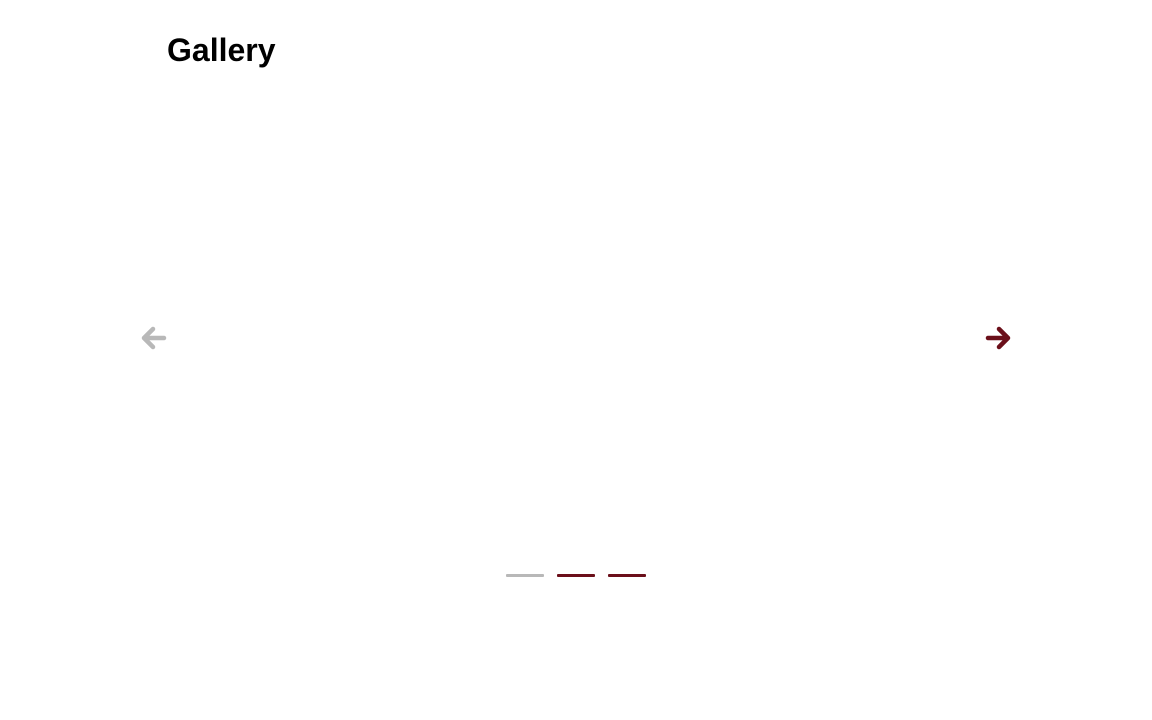 Image resolution: width=1152 pixels, height=720 pixels. Describe the element at coordinates (221, 50) in the screenshot. I see `page-title: Gallery` at that location.